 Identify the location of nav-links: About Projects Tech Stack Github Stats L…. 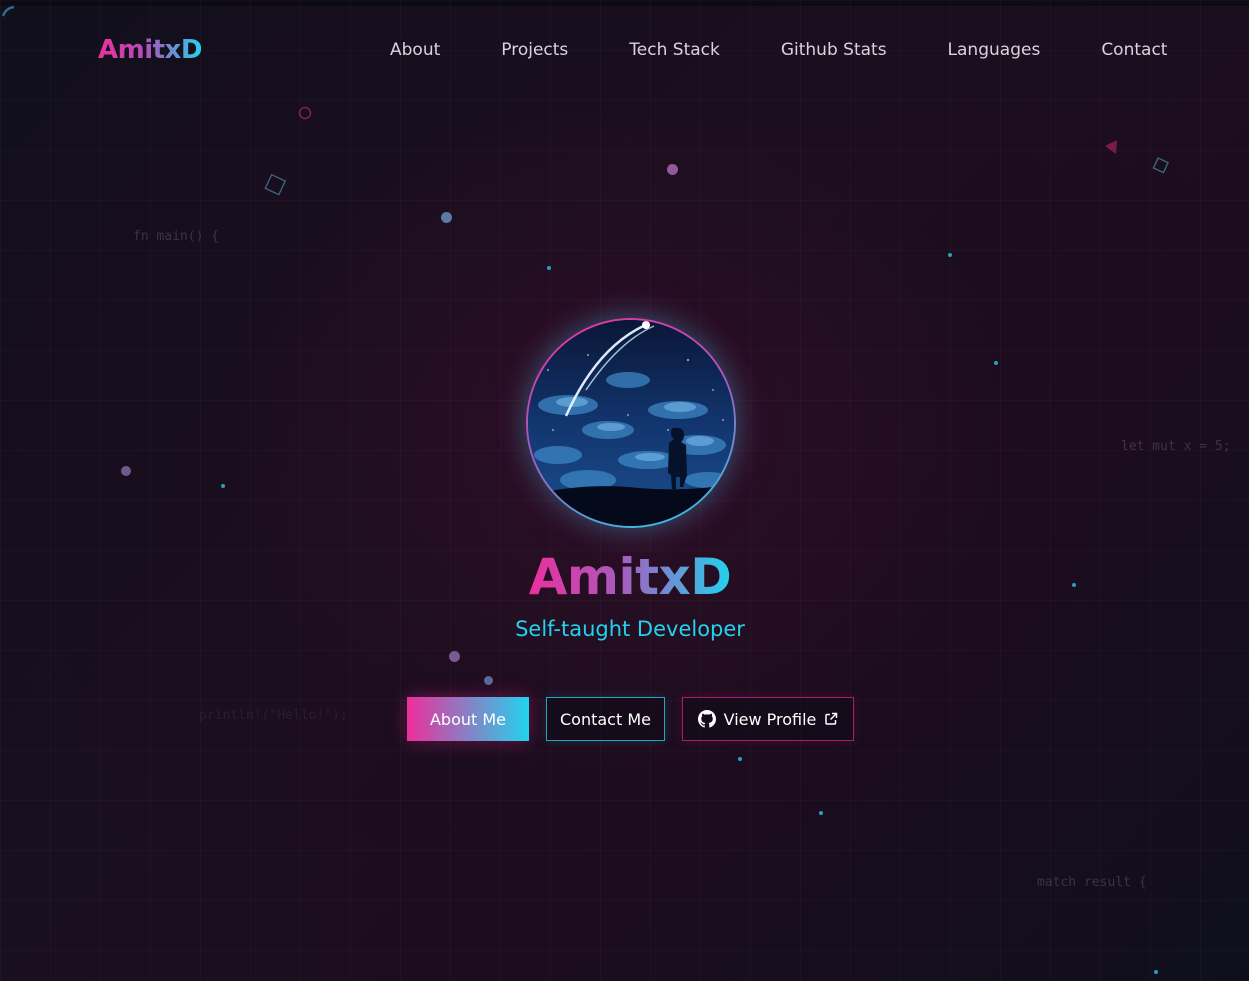
(778, 50).